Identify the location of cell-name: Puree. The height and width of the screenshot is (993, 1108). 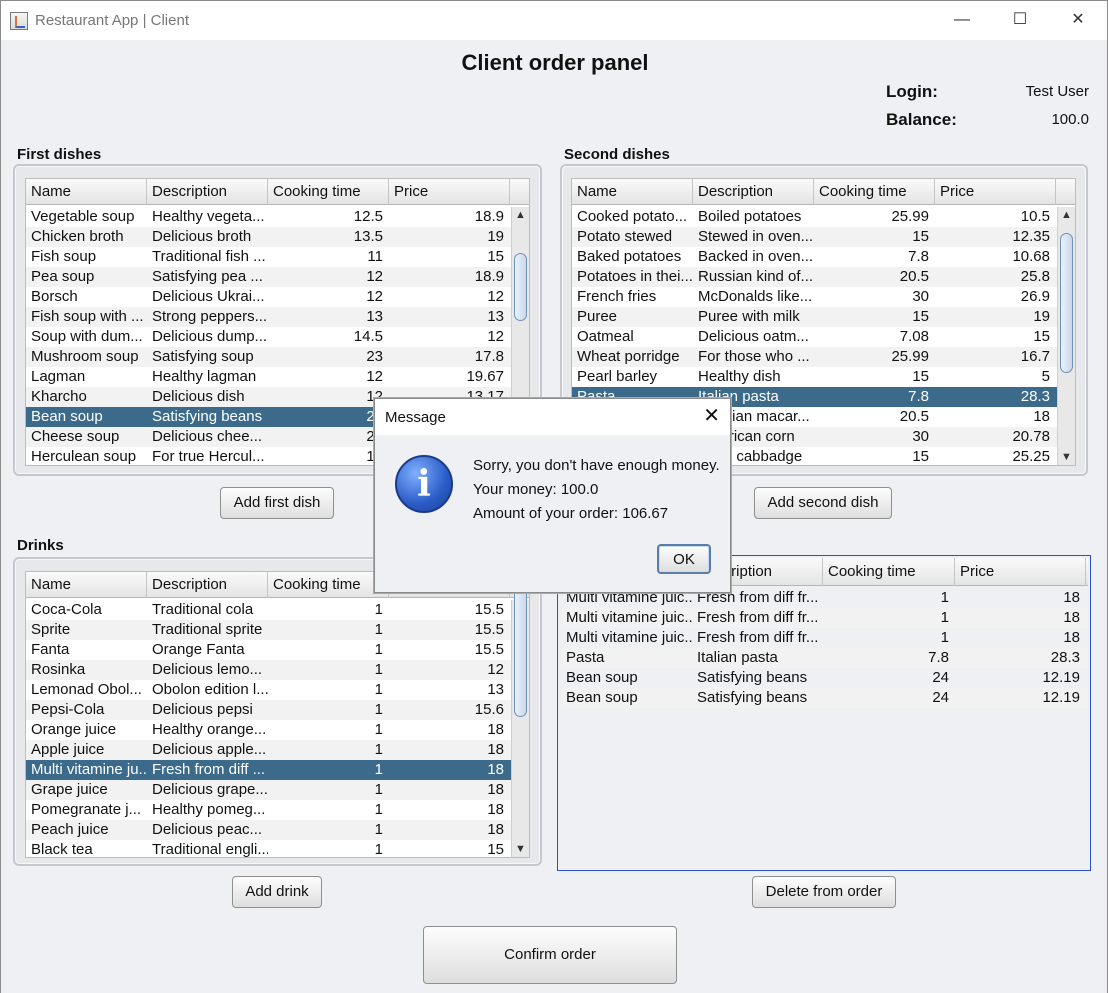
(597, 316).